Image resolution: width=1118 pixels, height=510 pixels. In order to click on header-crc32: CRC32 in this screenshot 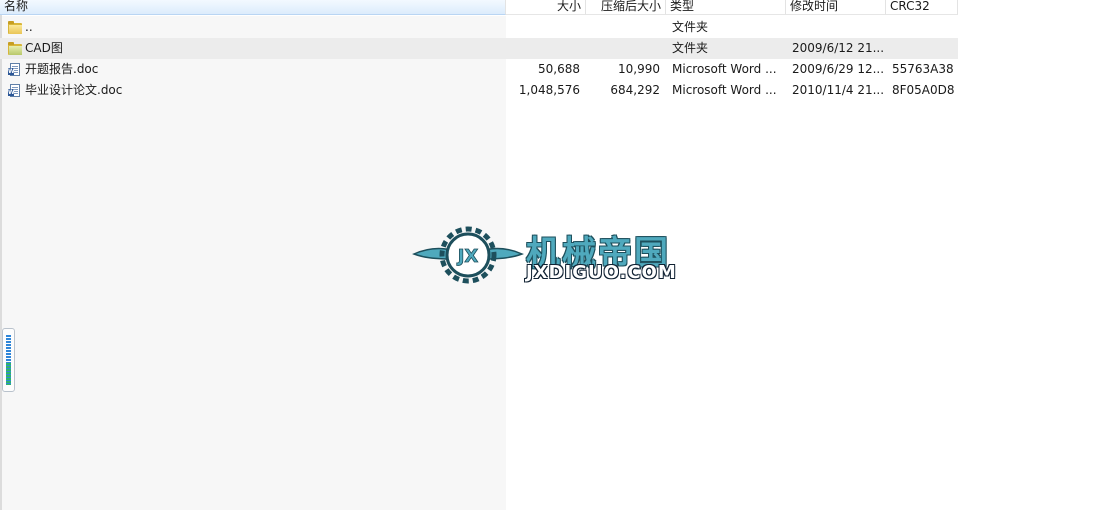, I will do `click(922, 7)`.